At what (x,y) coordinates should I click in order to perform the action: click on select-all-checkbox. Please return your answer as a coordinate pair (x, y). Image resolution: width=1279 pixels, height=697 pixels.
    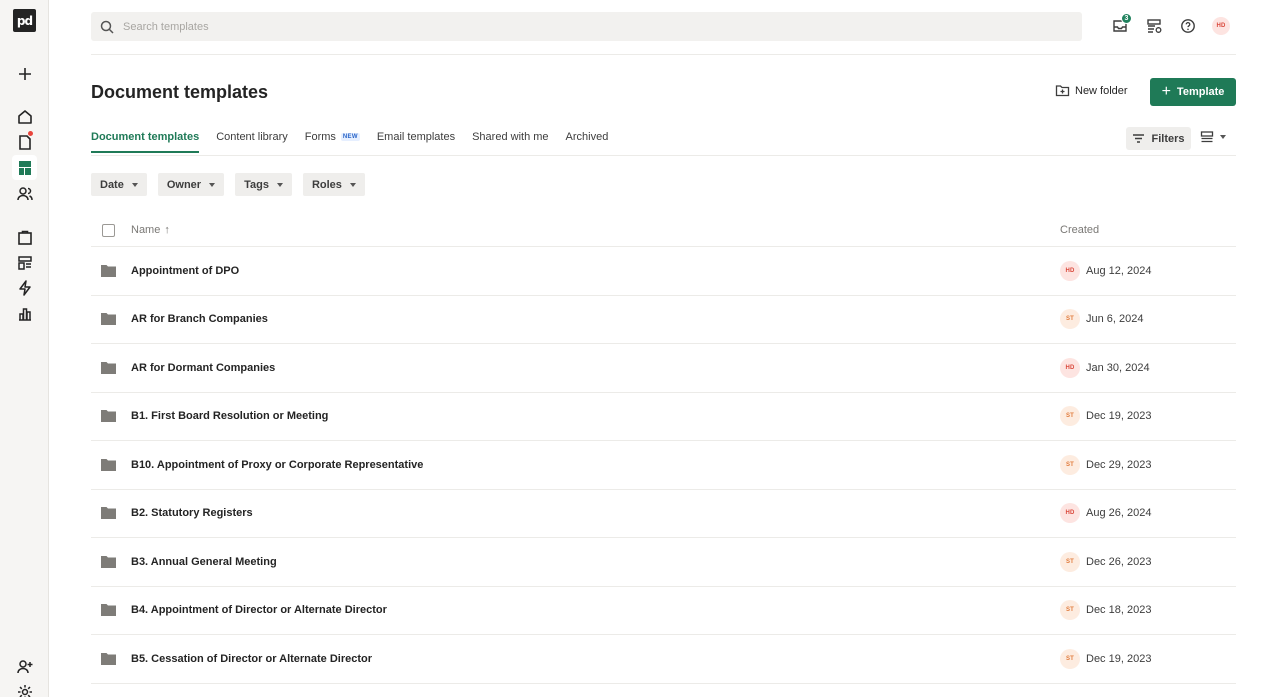
    Looking at the image, I should click on (108, 230).